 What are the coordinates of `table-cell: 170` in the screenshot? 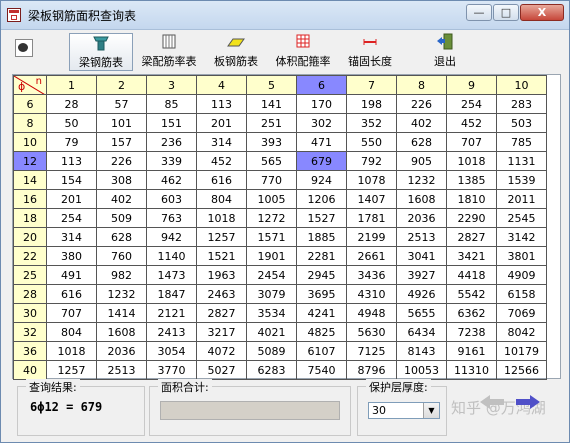 It's located at (321, 104).